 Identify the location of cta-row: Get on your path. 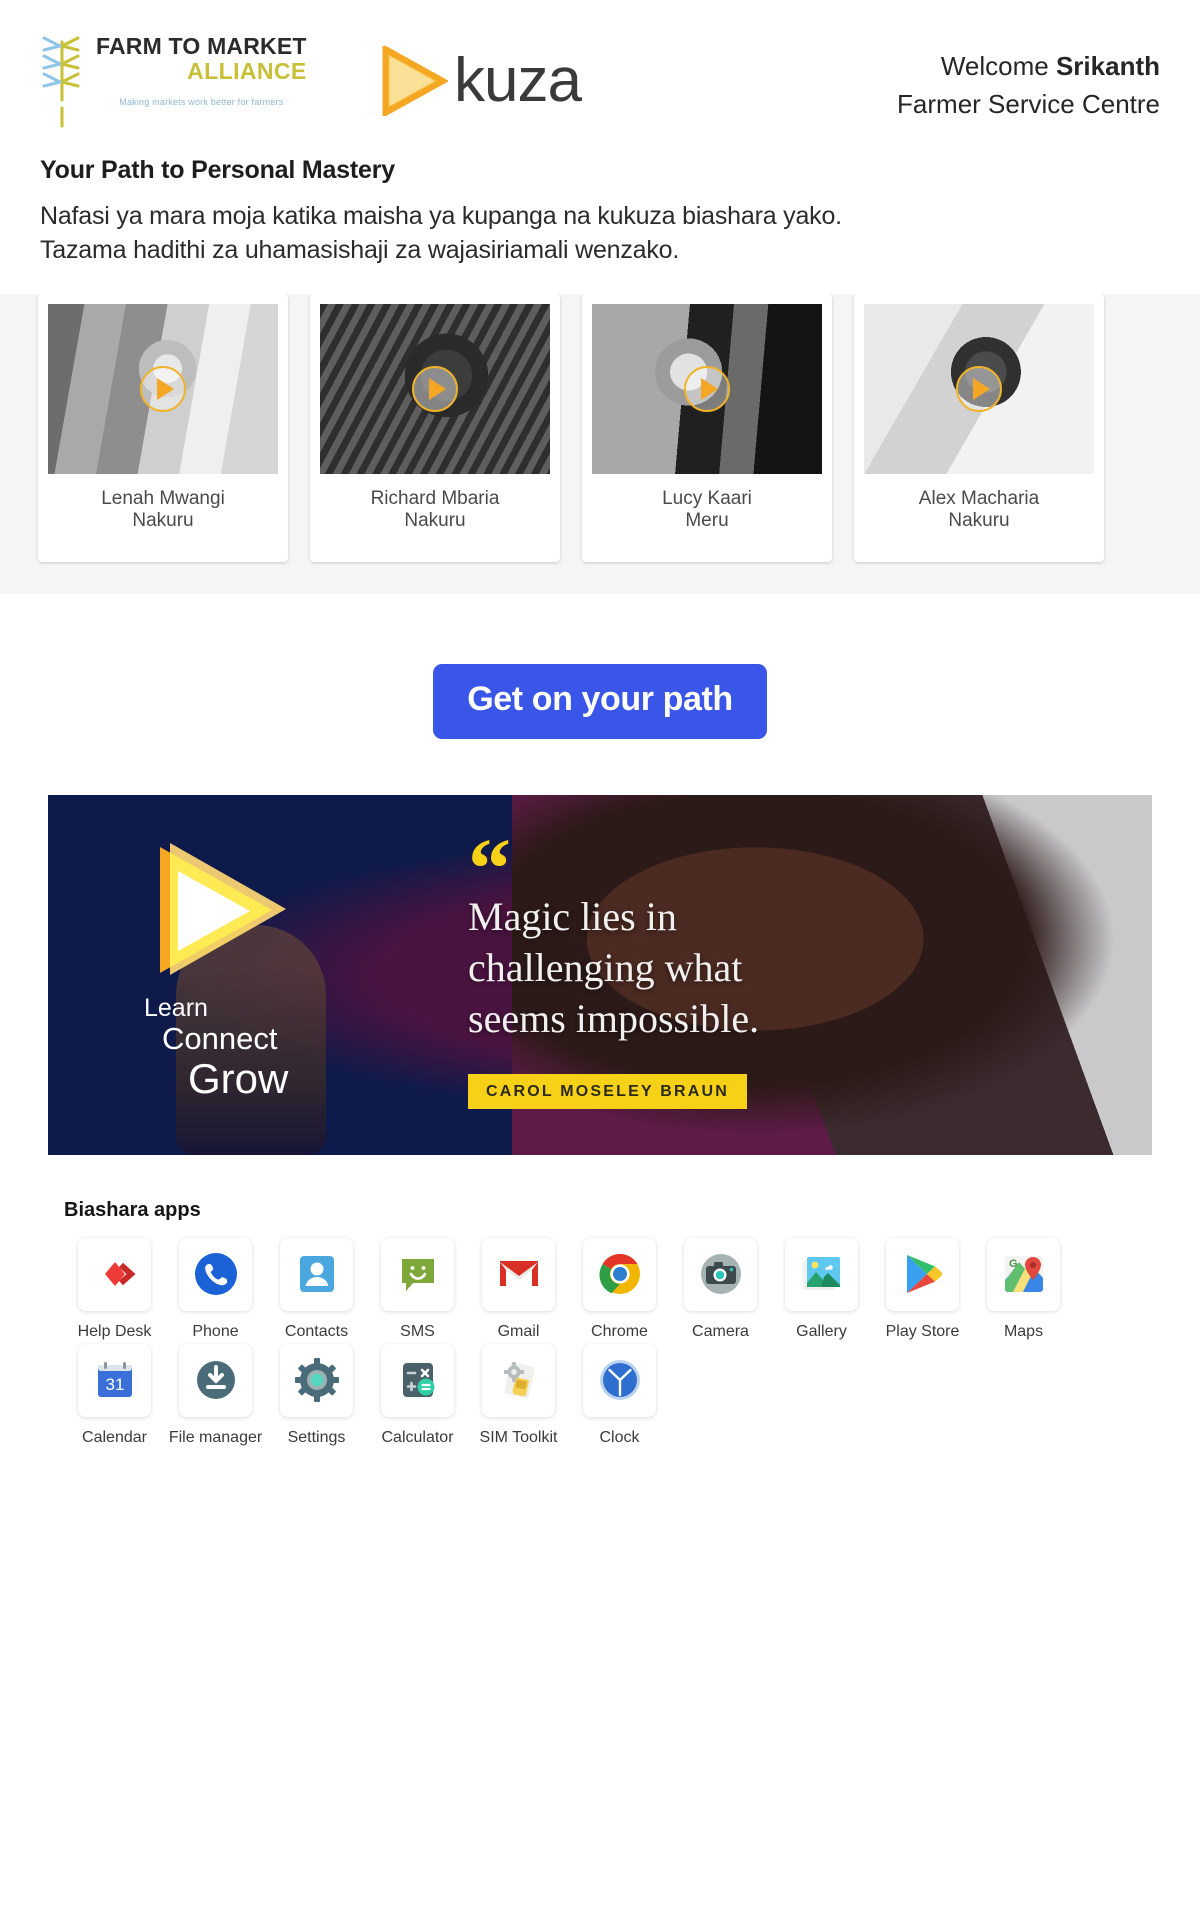
(600, 701).